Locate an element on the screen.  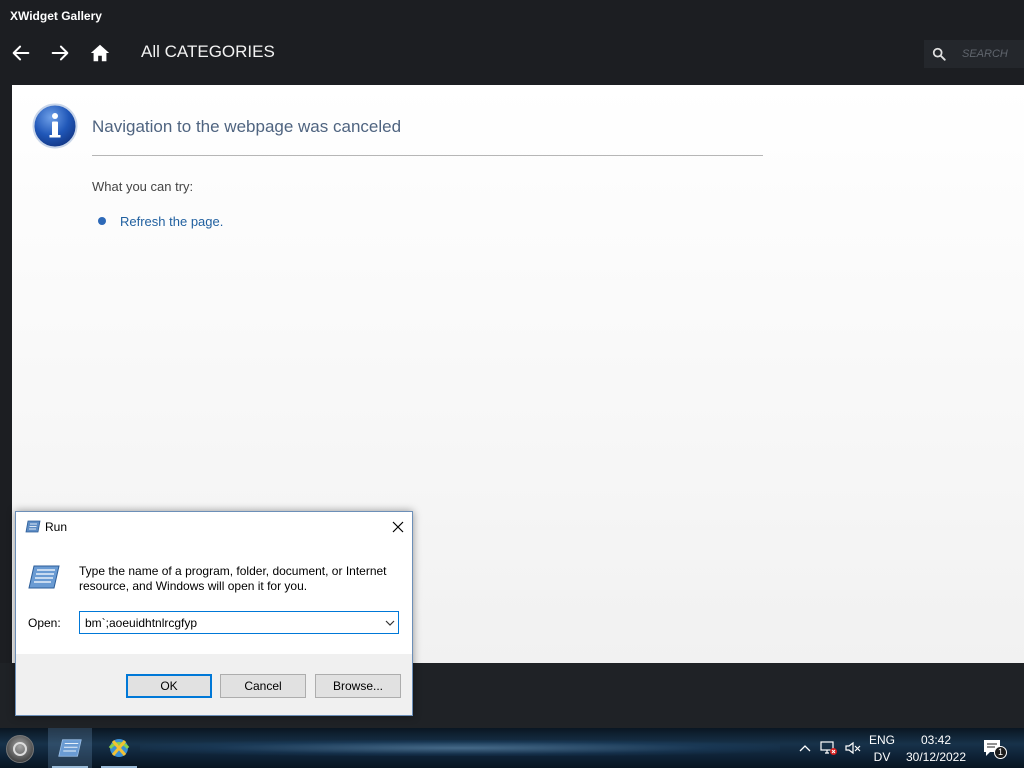
notification-count: 1 is located at coordinates (1000, 752).